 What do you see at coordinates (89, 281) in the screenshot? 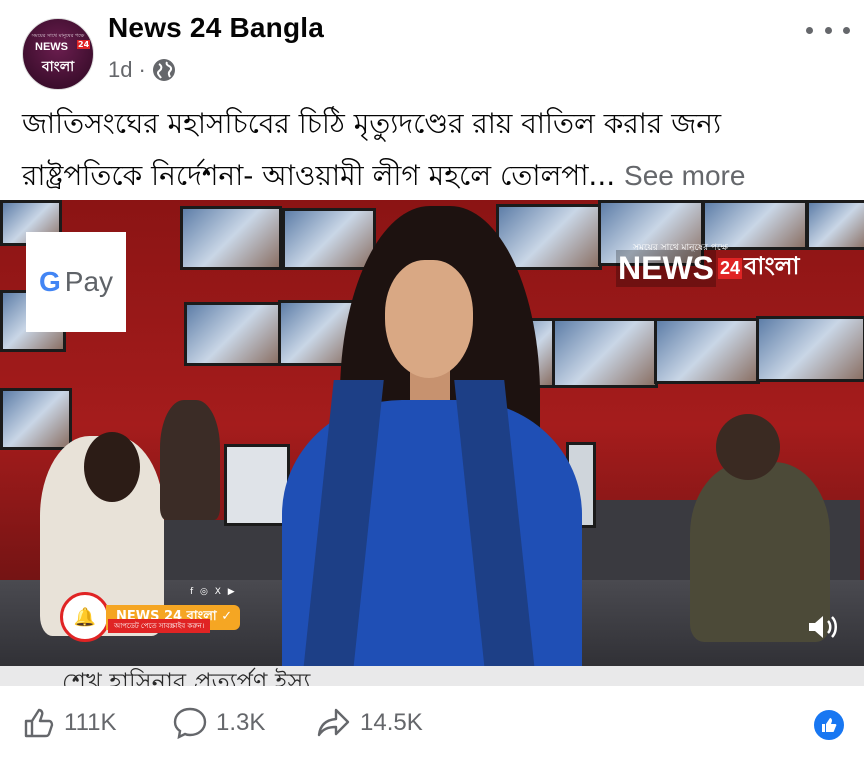
I see `gpay-text: Pay` at bounding box center [89, 281].